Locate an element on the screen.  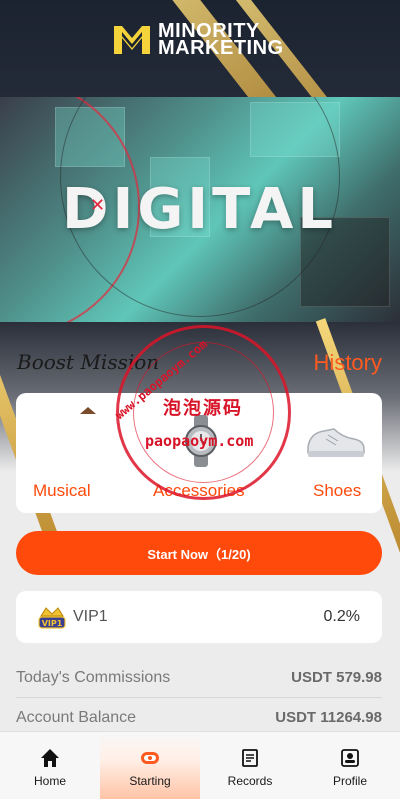
records-icon is located at coordinates (250, 758).